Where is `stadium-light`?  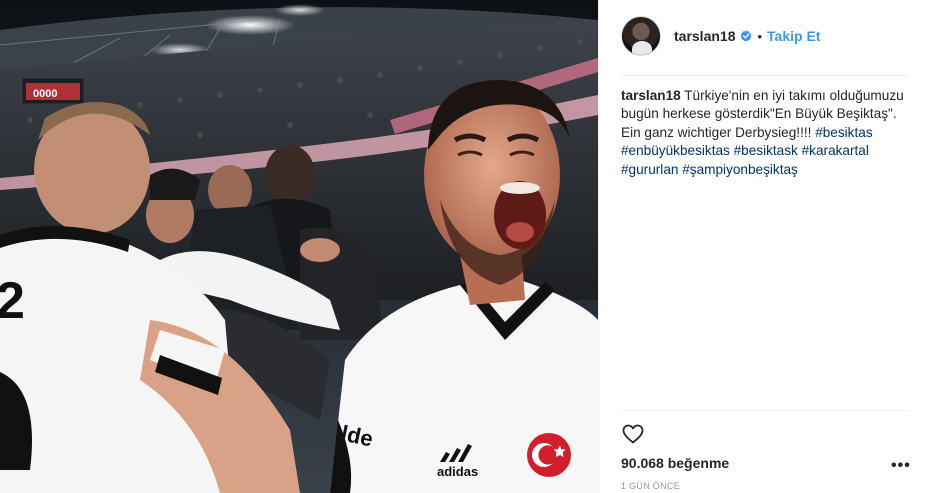 stadium-light is located at coordinates (250, 25).